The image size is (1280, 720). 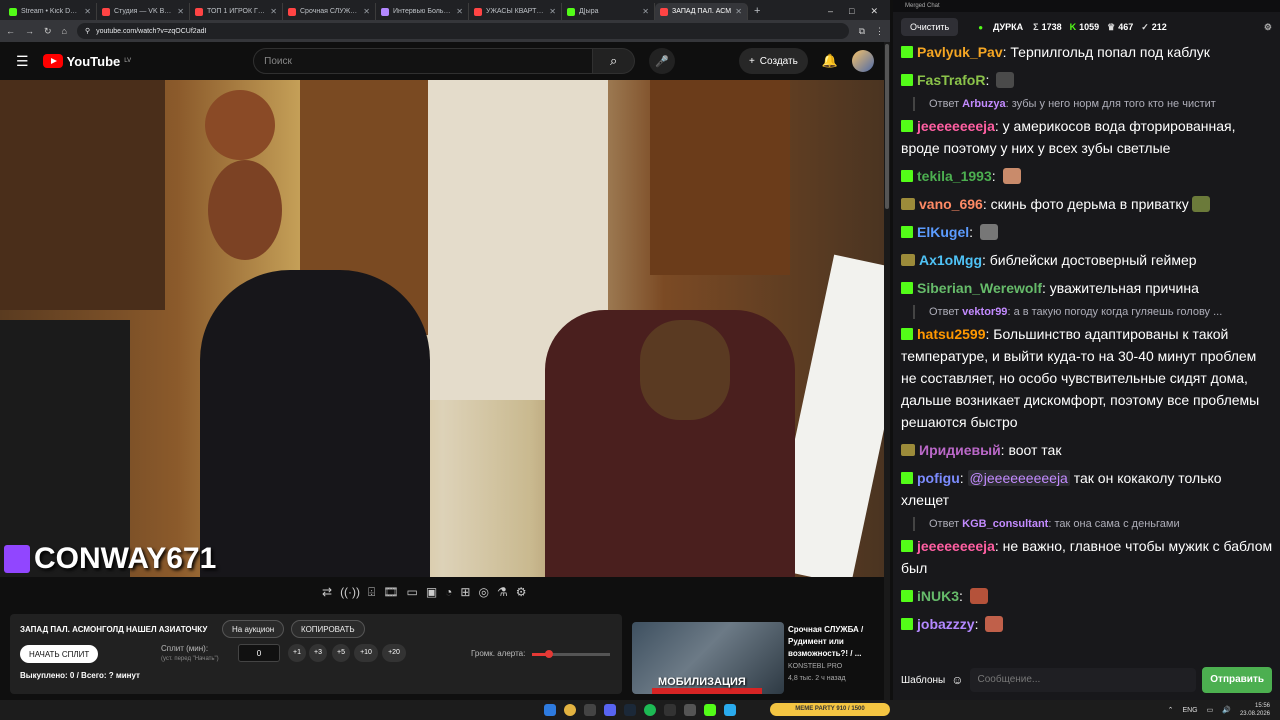 What do you see at coordinates (394, 653) in the screenshot?
I see `split-step-button: +20` at bounding box center [394, 653].